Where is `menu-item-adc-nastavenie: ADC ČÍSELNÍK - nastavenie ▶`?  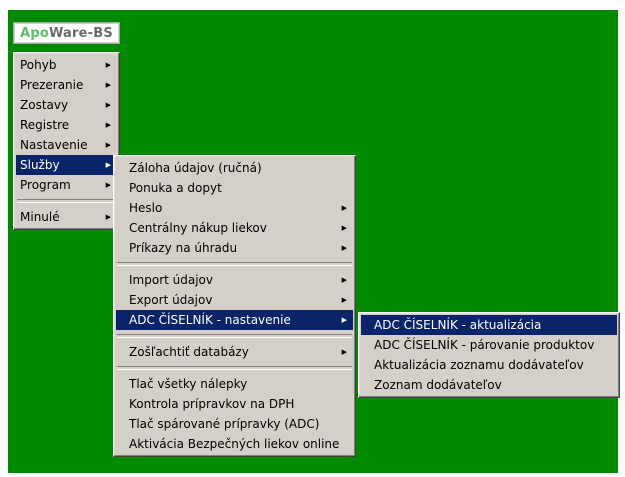
menu-item-adc-nastavenie: ADC ČÍSELNÍK - nastavenie ▶ is located at coordinates (234, 320).